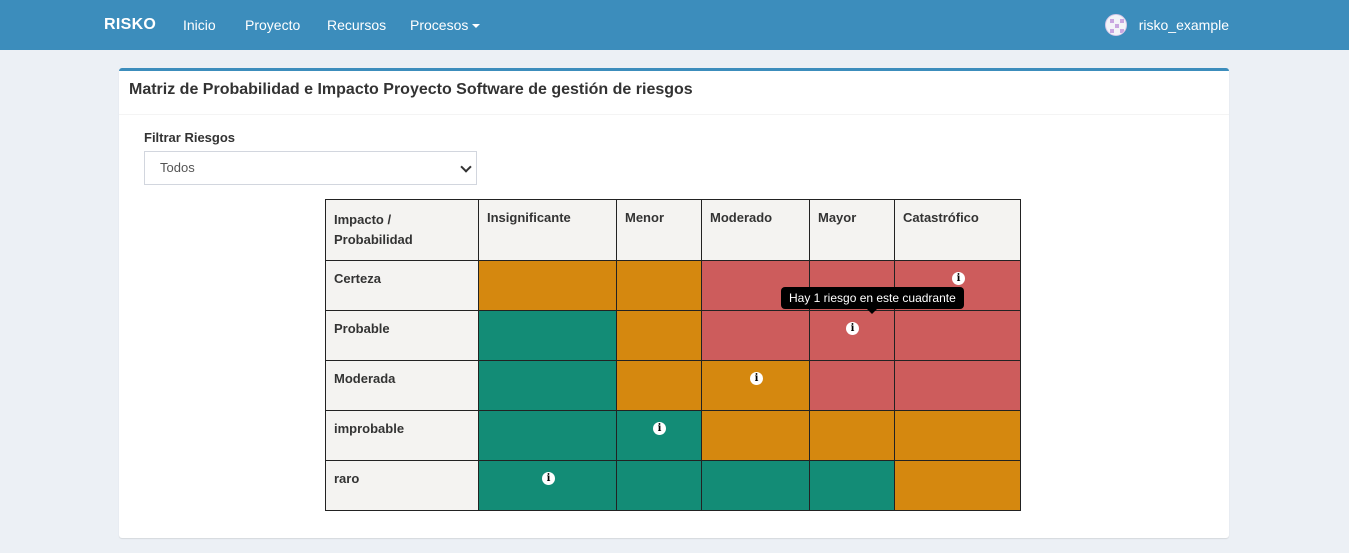 This screenshot has width=1349, height=553. I want to click on column-header: Insignificante, so click(547, 230).